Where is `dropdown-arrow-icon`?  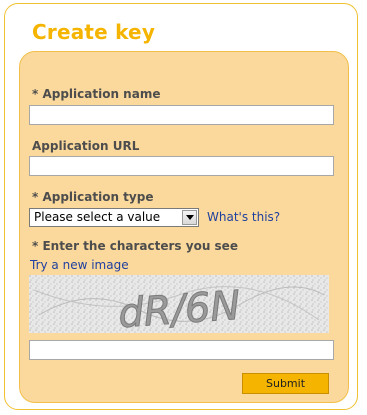 dropdown-arrow-icon is located at coordinates (189, 217).